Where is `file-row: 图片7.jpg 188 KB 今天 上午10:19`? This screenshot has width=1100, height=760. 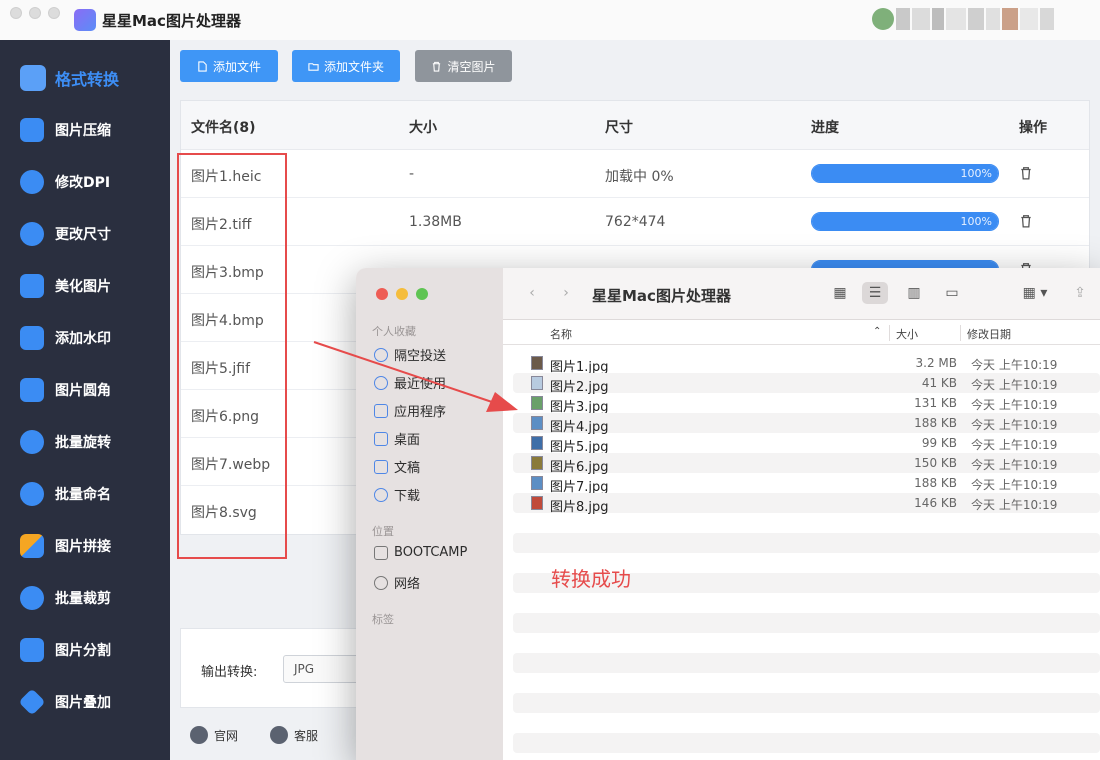 file-row: 图片7.jpg 188 KB 今天 上午10:19 is located at coordinates (806, 484).